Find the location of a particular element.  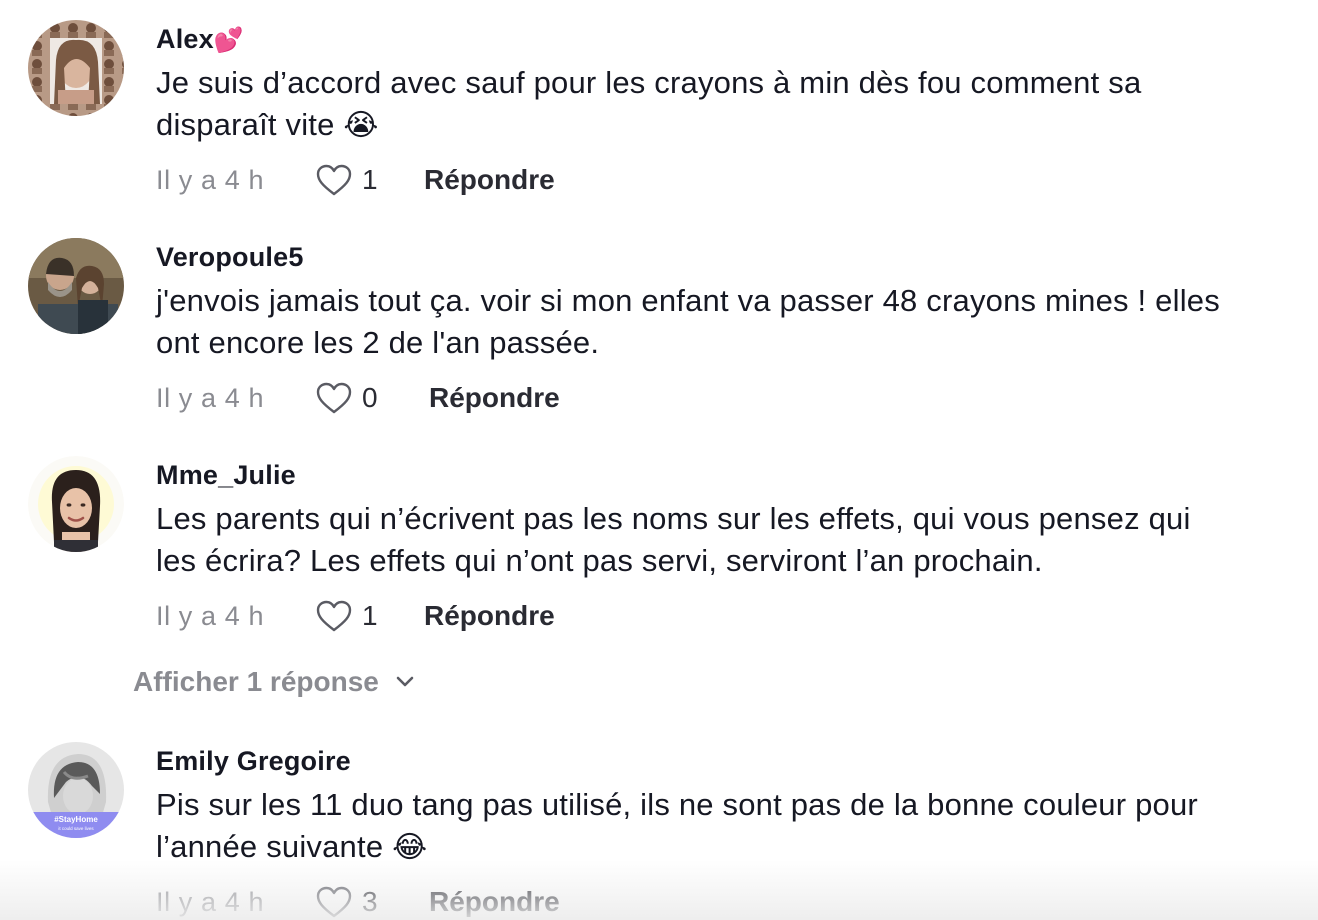

username-emoji: 💕 is located at coordinates (228, 40).